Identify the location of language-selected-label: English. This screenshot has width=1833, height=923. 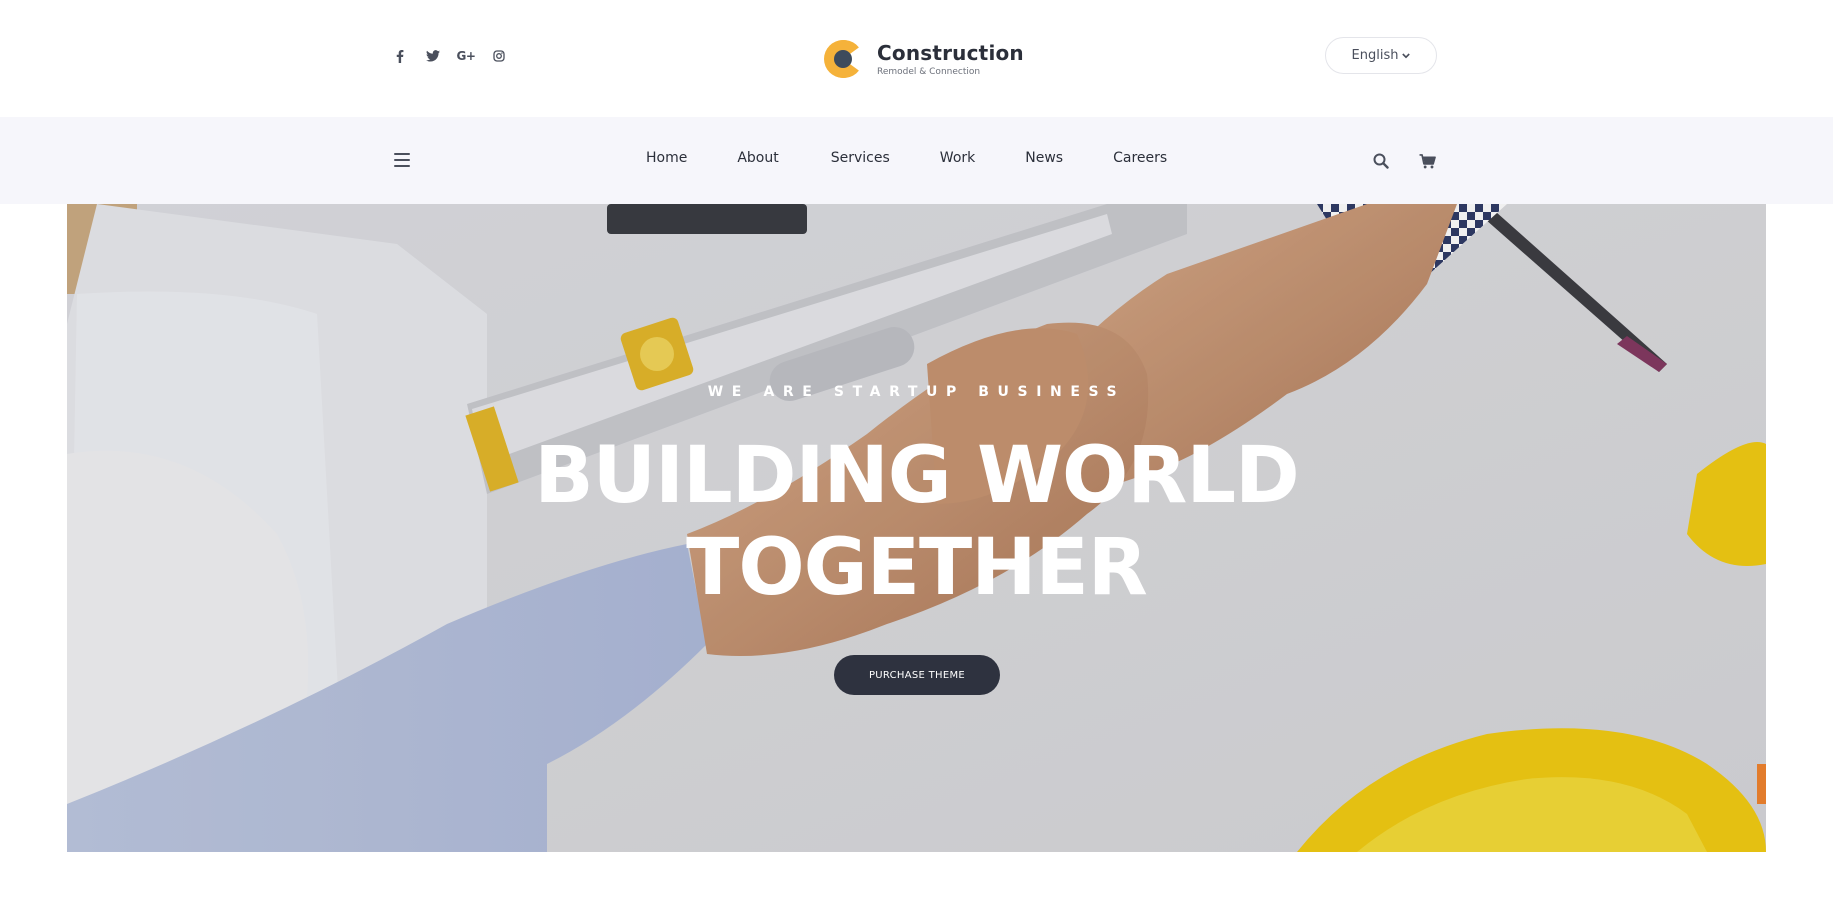
(1375, 55).